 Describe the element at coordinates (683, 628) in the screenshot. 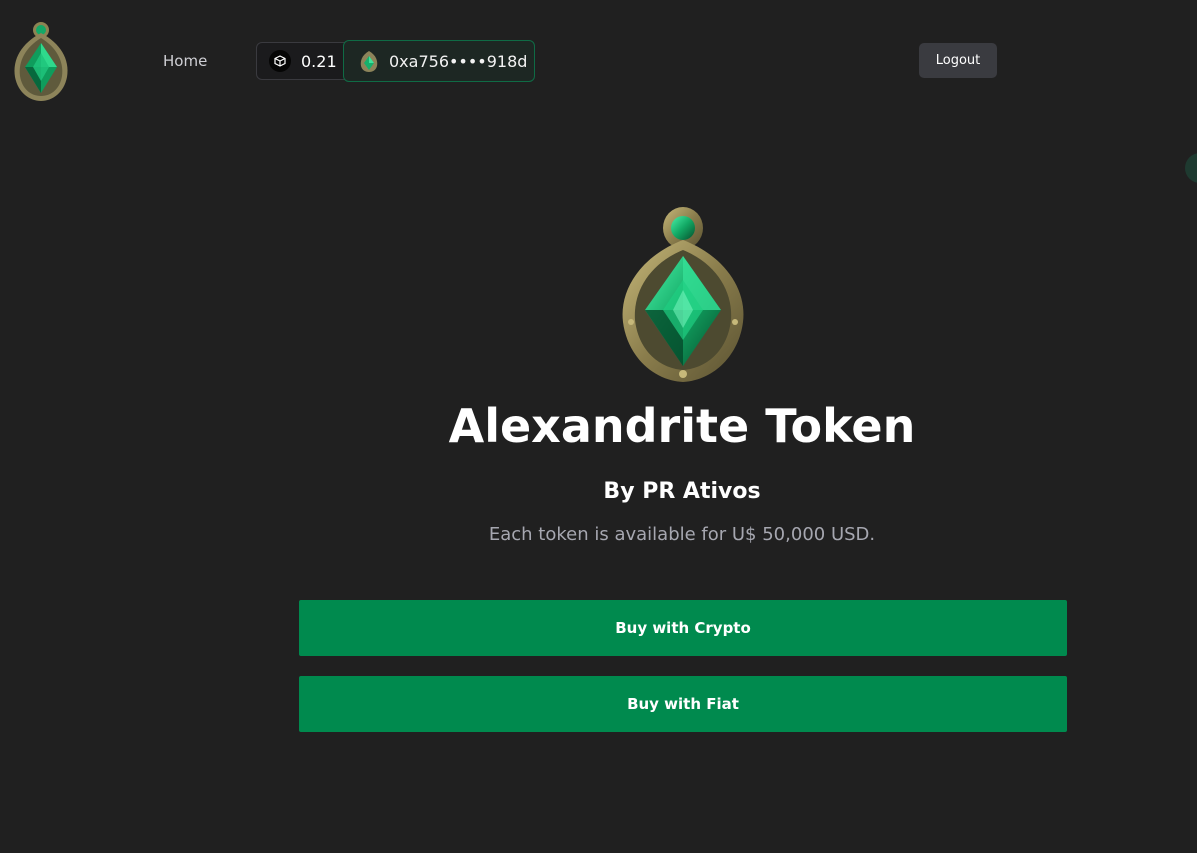

I see `buy-with-crypto-button: Buy with Crypto` at that location.